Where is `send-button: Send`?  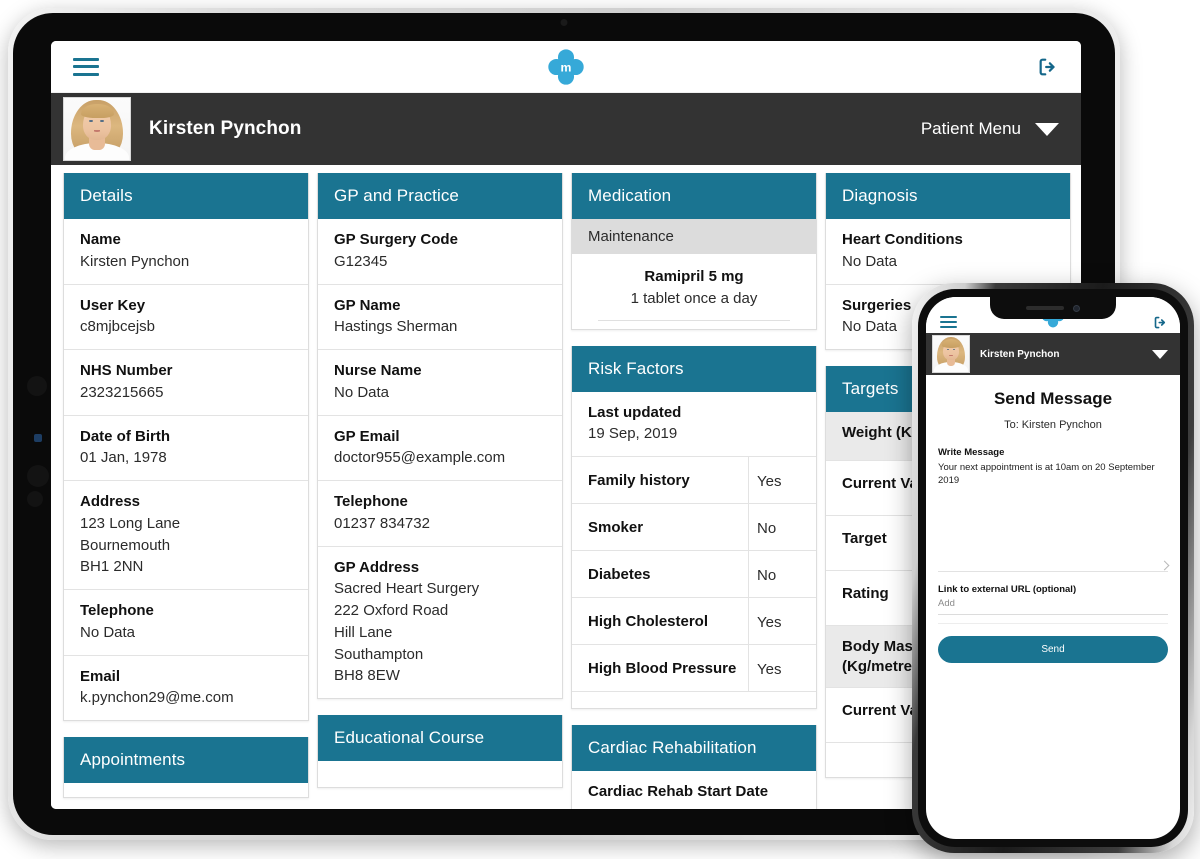
send-button: Send is located at coordinates (1053, 649).